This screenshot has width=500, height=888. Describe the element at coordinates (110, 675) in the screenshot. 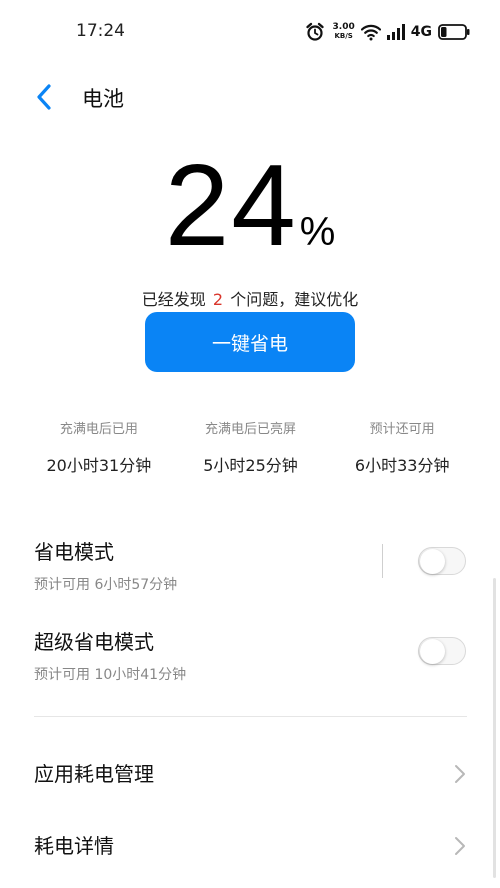

I see `super-power-saving-mode-estimate: 预计可用 10小时41分钟` at that location.